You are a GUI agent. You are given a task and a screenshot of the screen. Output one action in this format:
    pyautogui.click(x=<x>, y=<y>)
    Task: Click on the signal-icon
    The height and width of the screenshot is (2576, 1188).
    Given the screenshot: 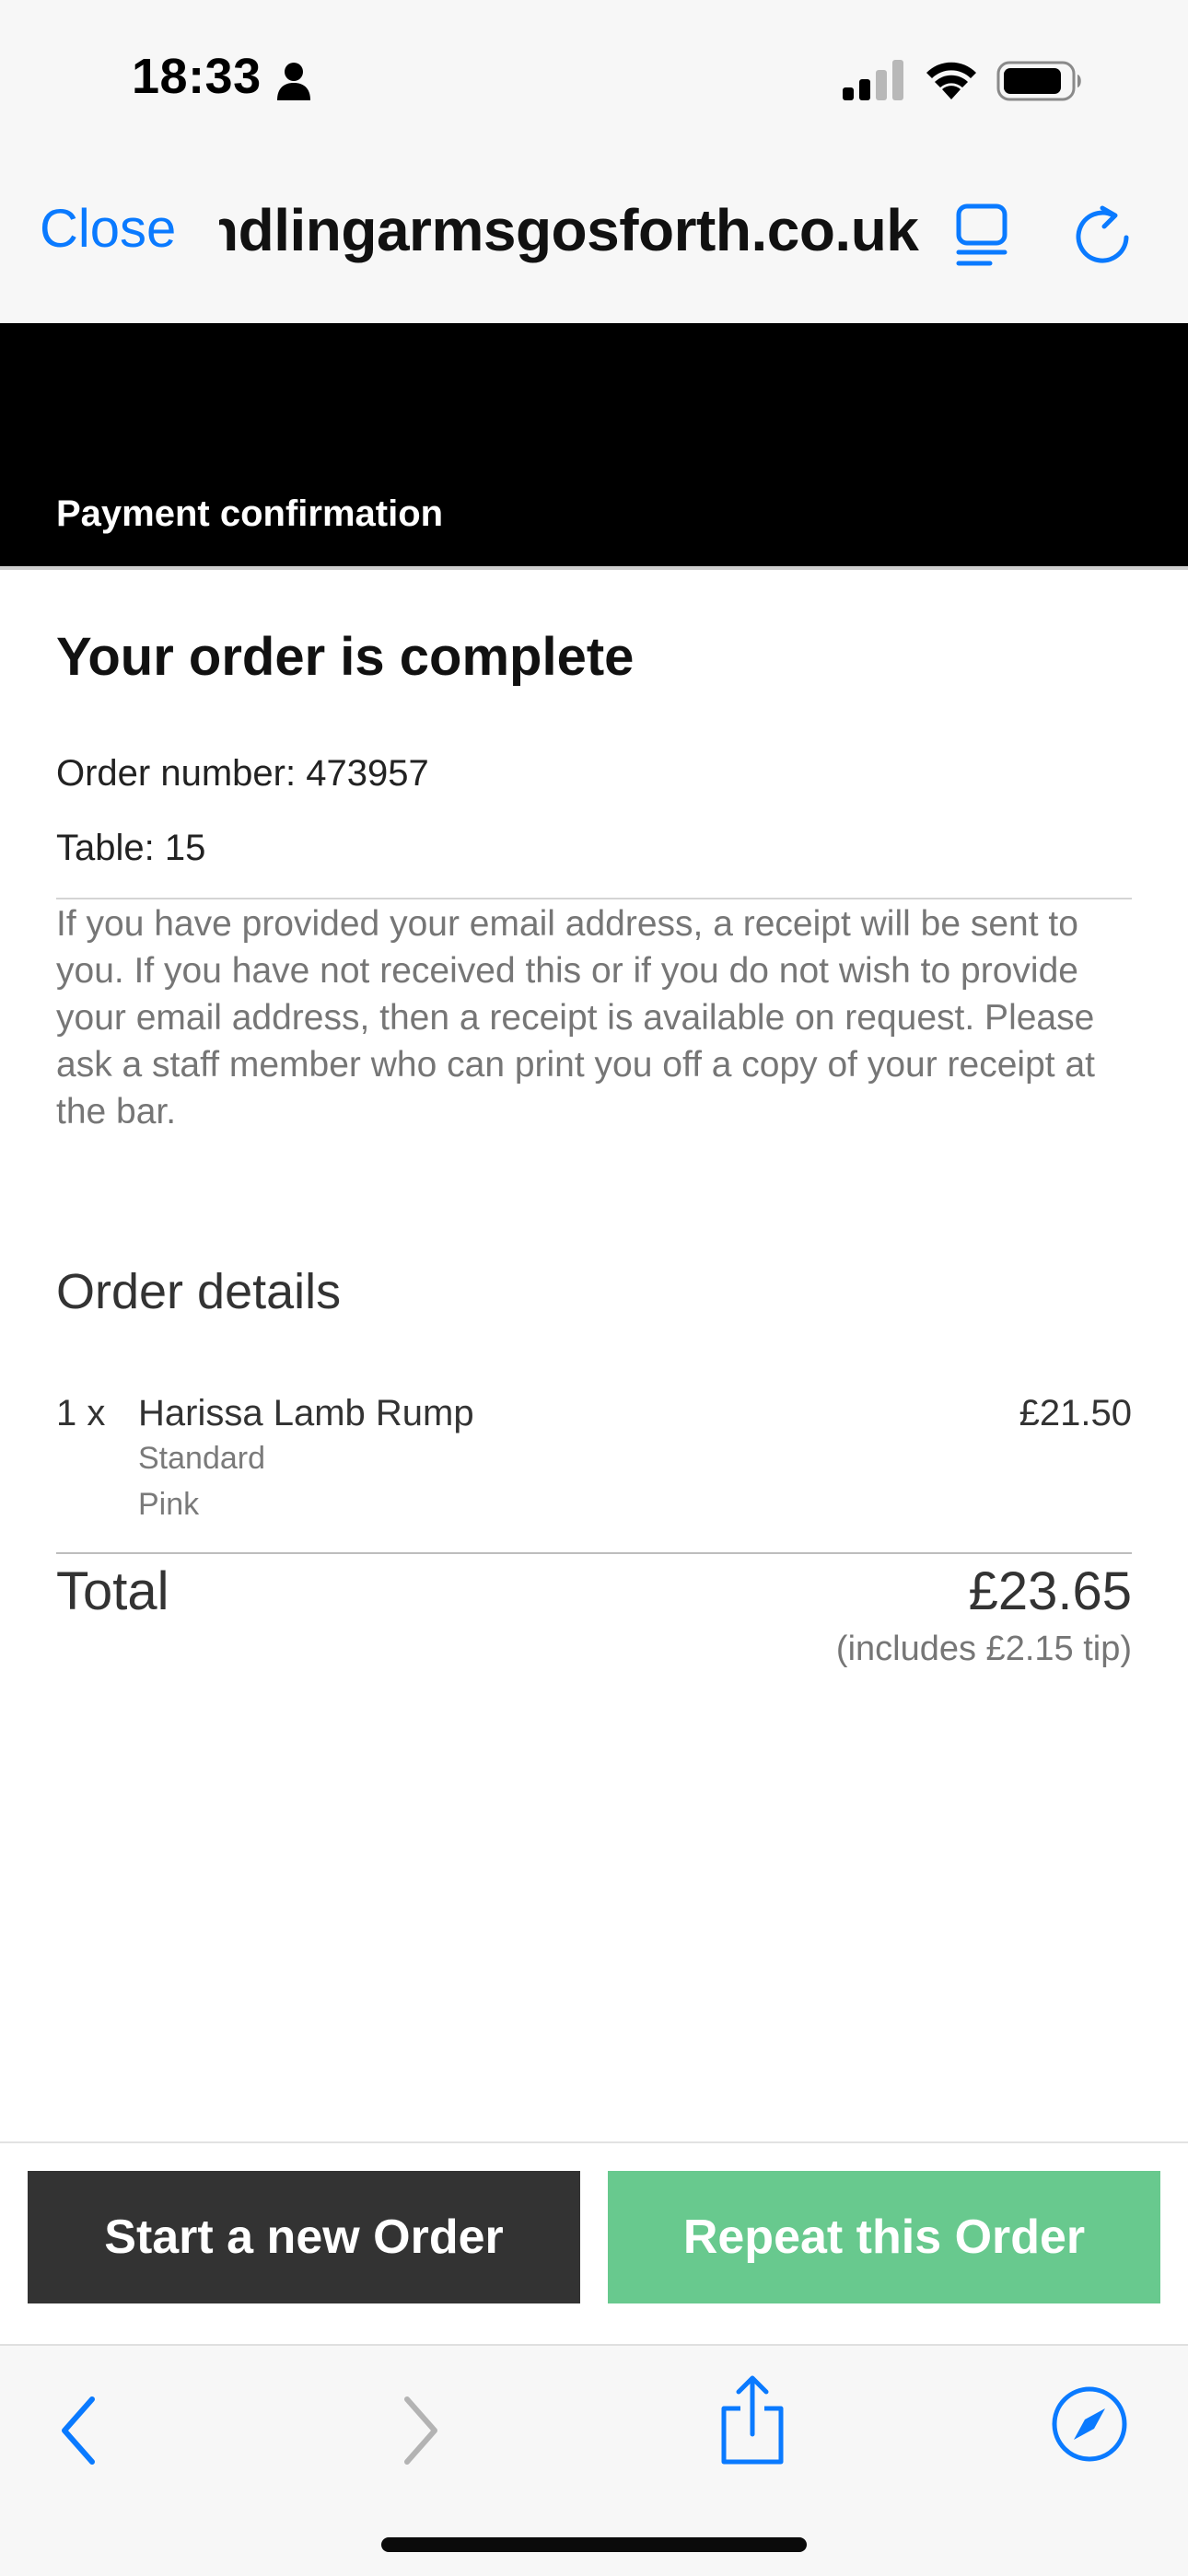 What is the action you would take?
    pyautogui.click(x=873, y=80)
    